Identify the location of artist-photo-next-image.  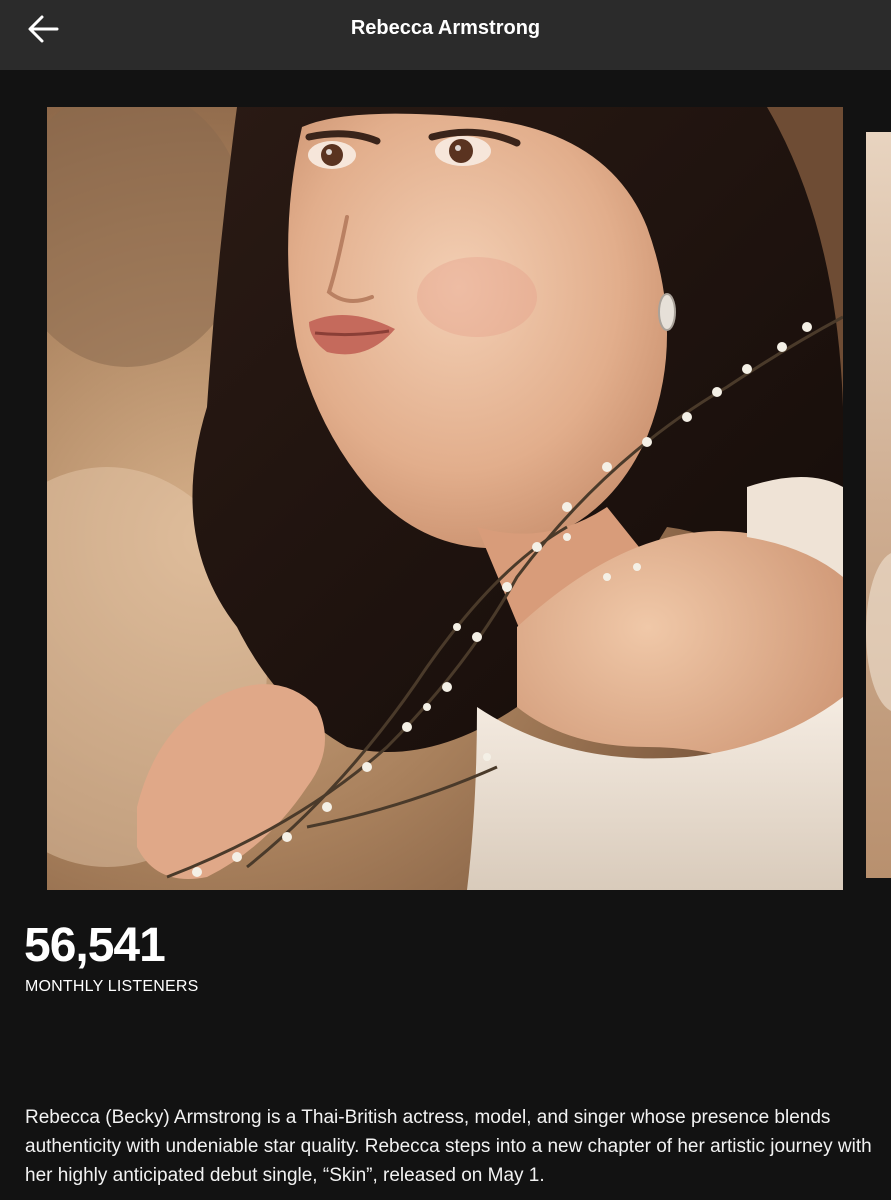
(878, 505).